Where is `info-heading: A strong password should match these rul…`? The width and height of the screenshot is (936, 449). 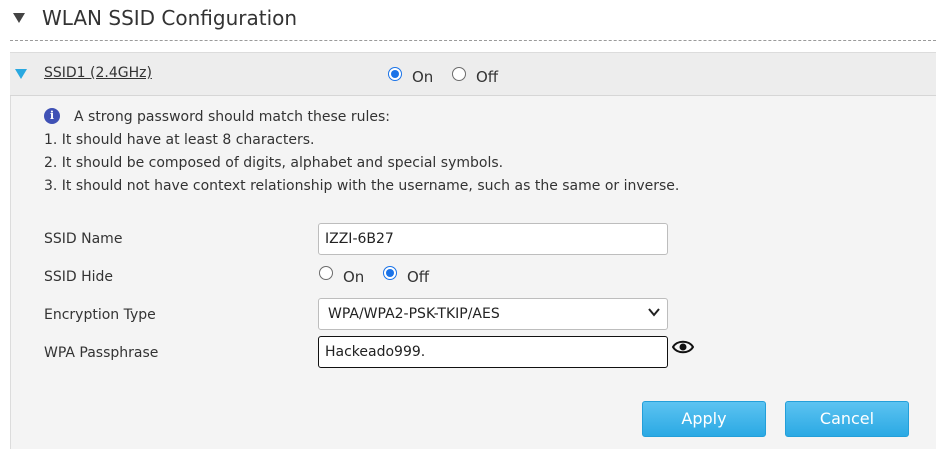 info-heading: A strong password should match these rul… is located at coordinates (232, 117).